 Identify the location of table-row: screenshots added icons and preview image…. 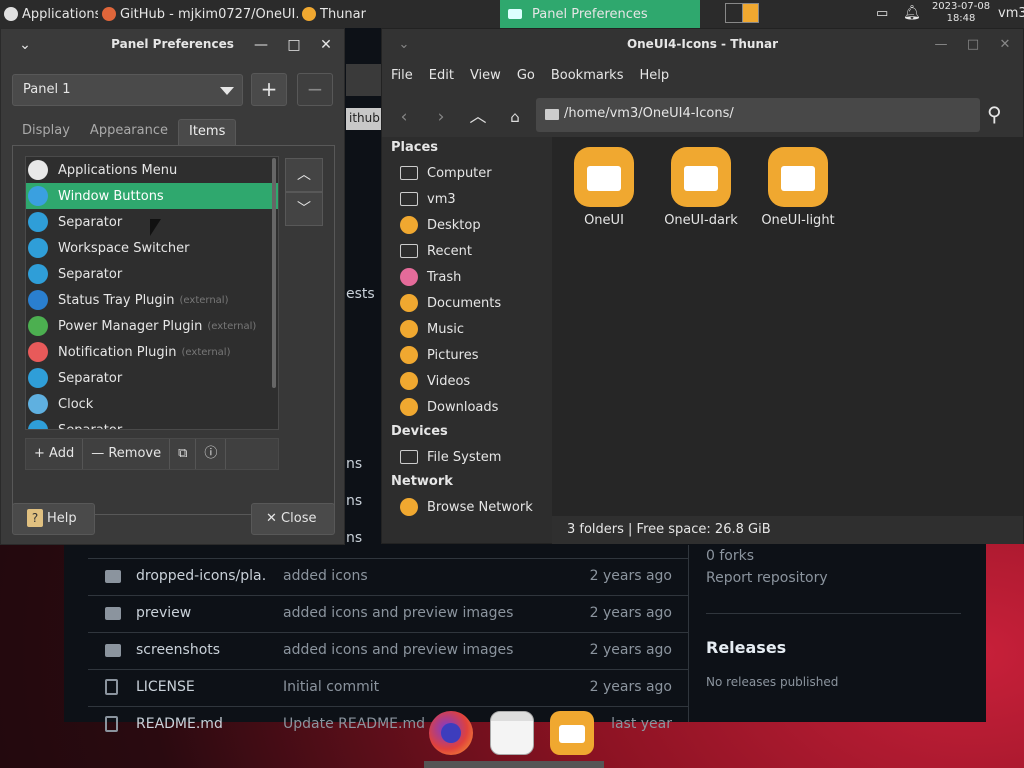
(388, 650).